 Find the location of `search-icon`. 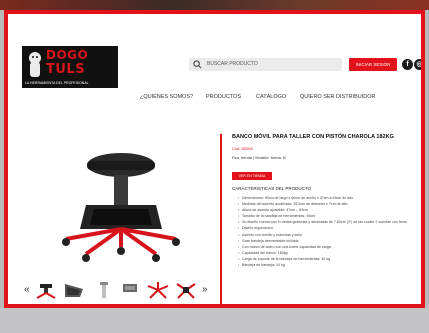

search-icon is located at coordinates (197, 64).